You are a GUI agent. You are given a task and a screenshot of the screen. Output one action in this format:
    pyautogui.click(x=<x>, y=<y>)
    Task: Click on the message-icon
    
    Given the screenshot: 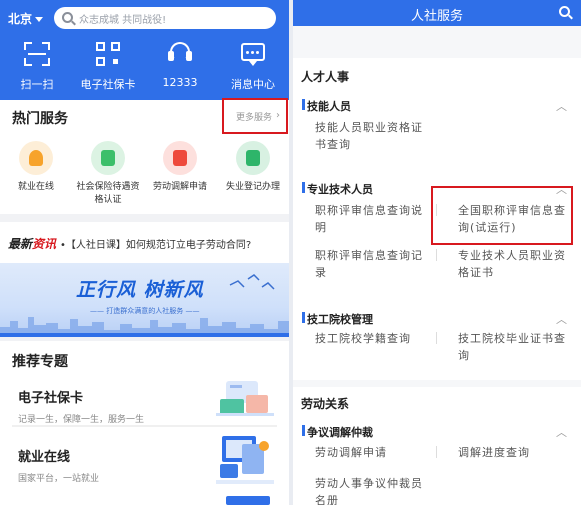 What is the action you would take?
    pyautogui.click(x=253, y=54)
    